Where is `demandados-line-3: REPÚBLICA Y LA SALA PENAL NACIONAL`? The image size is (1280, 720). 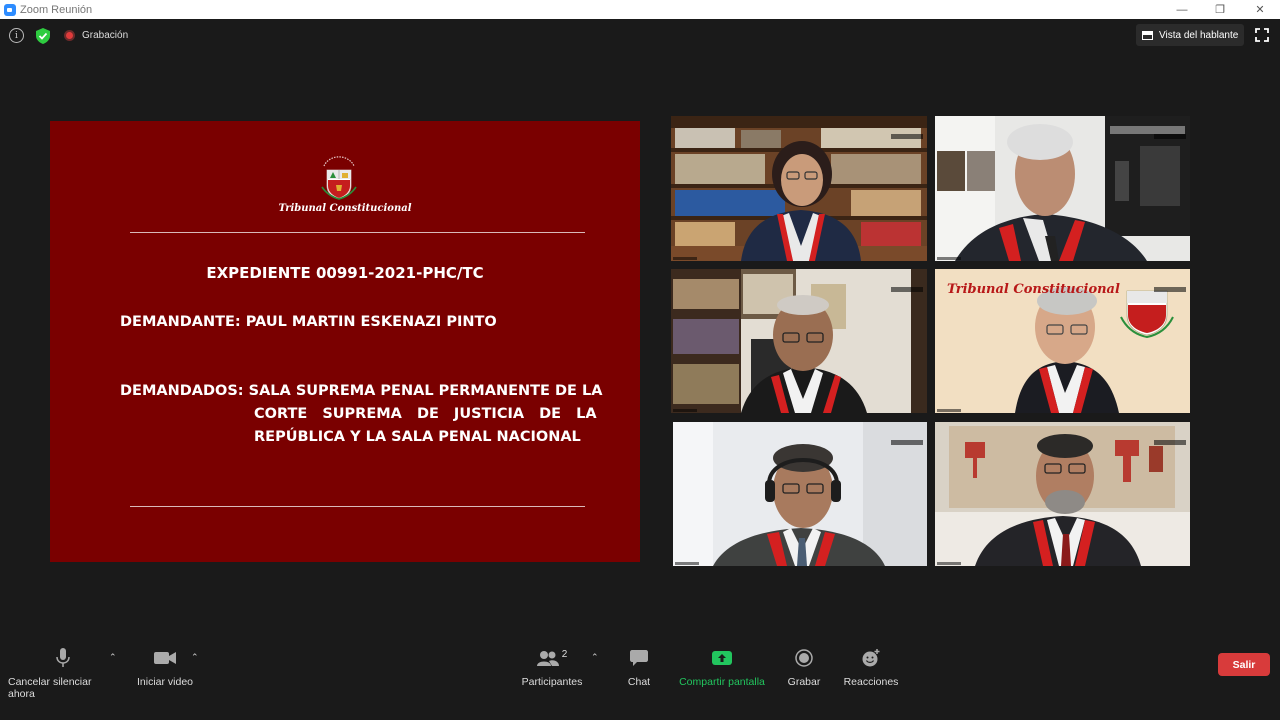 demandados-line-3: REPÚBLICA Y LA SALA PENAL NACIONAL is located at coordinates (417, 437).